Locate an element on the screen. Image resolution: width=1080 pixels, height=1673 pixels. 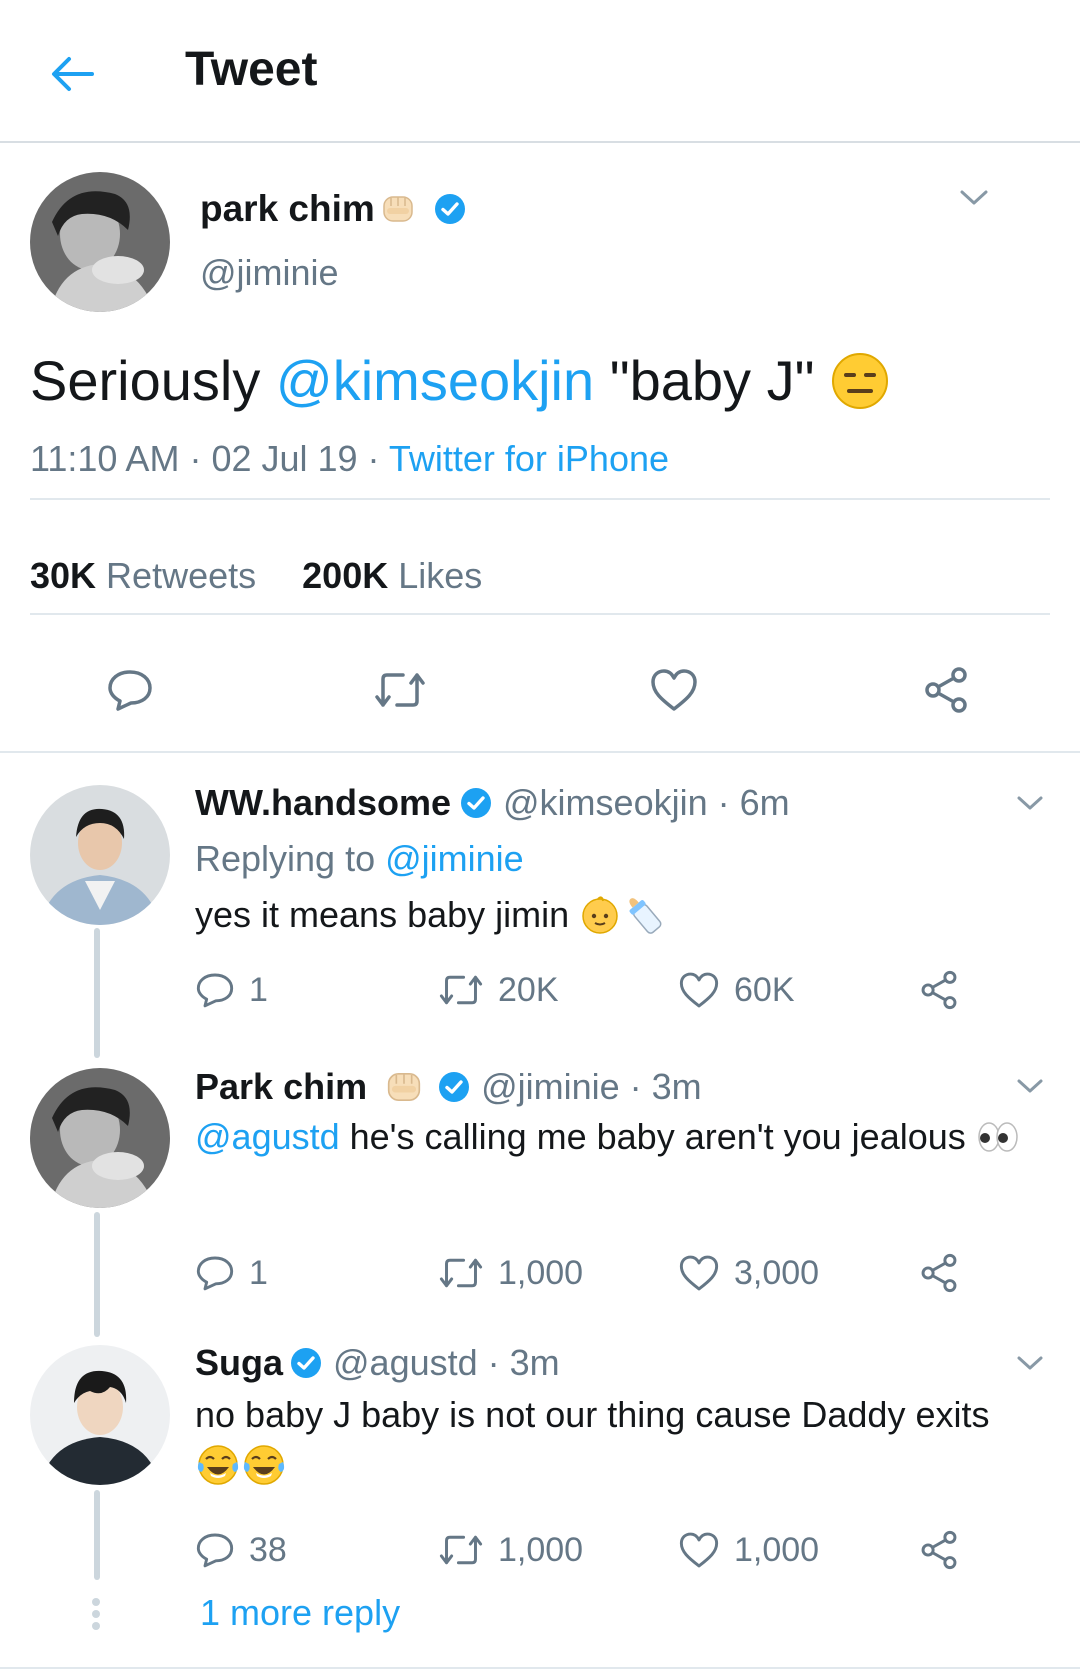
author-name: park chim is located at coordinates (333, 209).